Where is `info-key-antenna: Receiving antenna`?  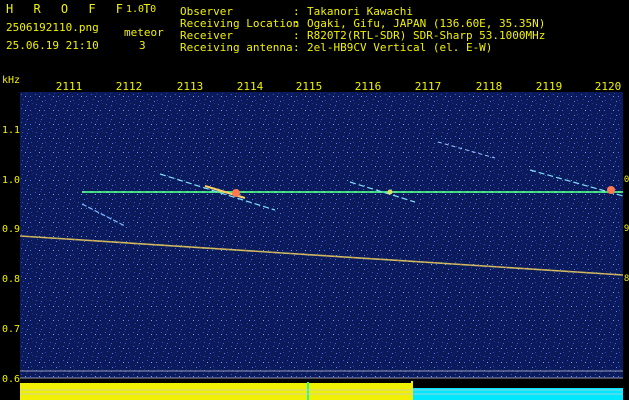 info-key-antenna: Receiving antenna is located at coordinates (236, 47).